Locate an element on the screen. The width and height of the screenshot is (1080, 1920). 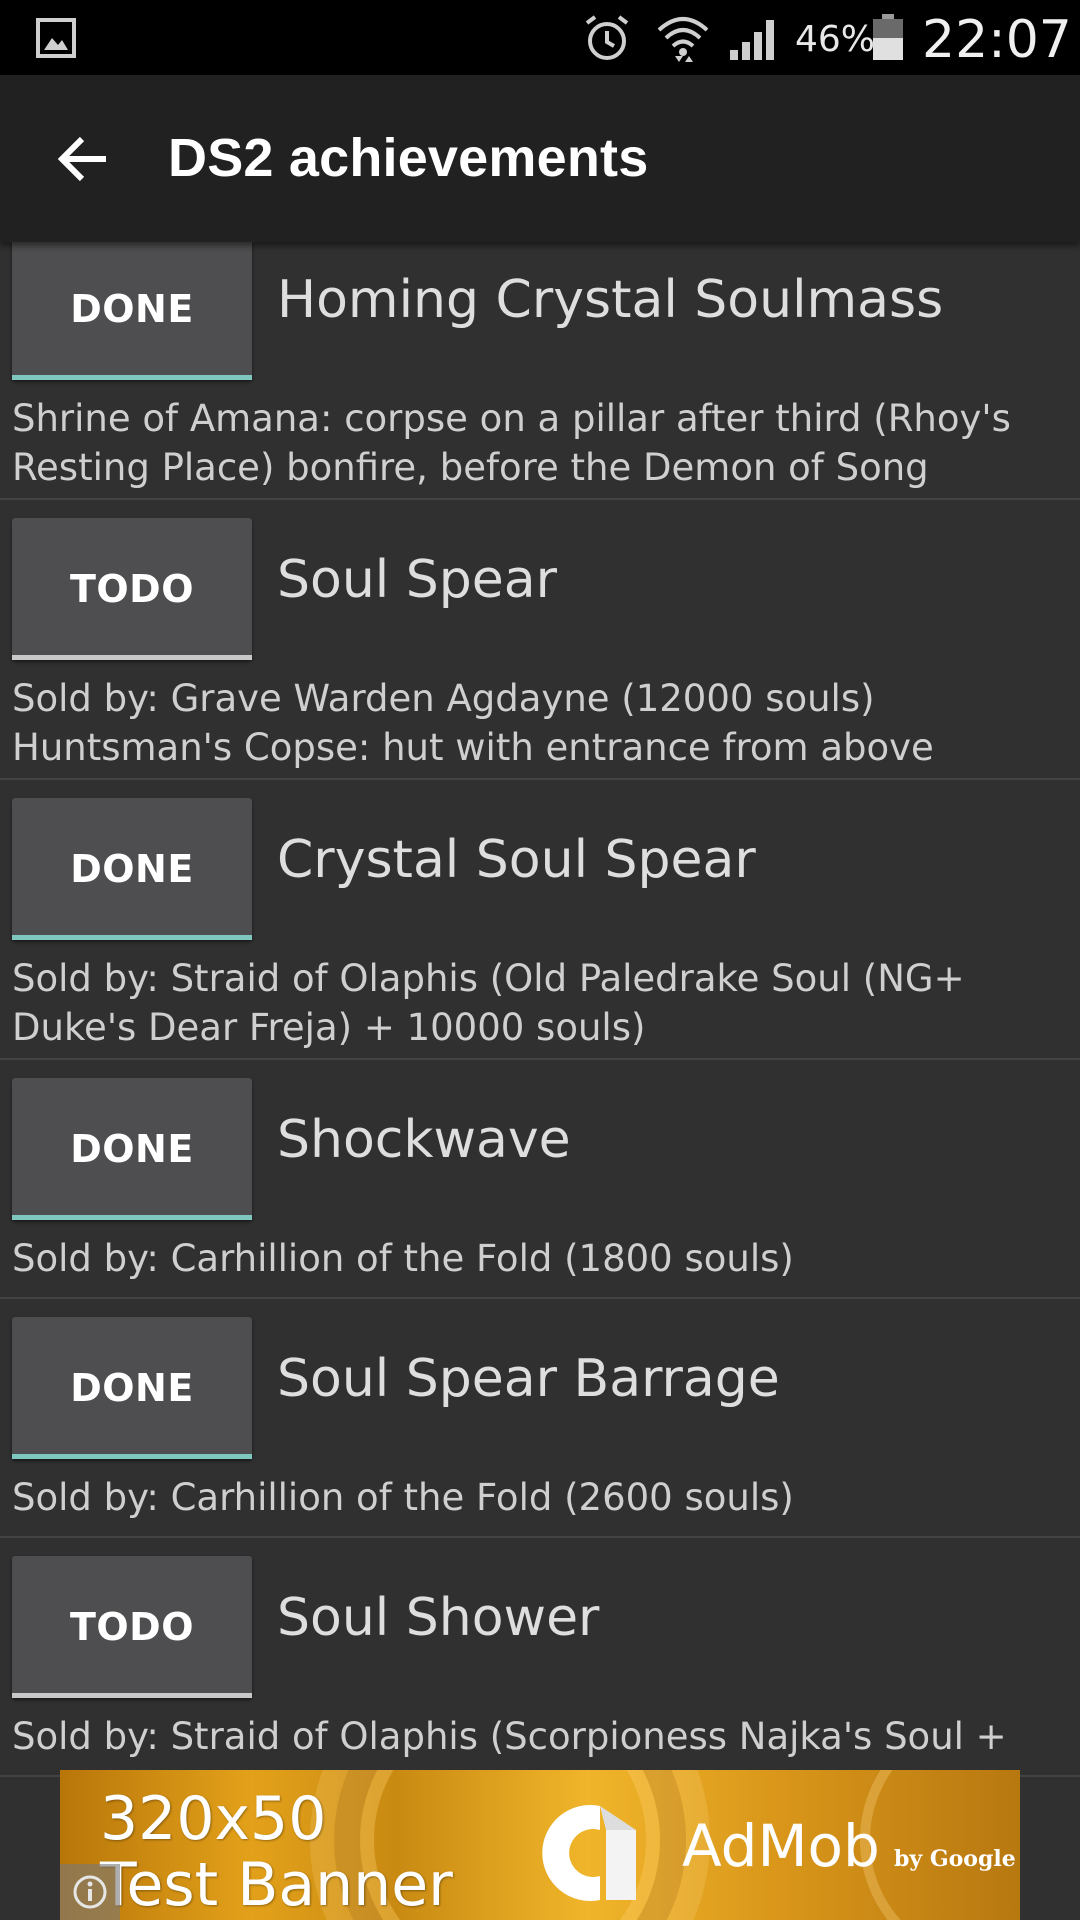
alarm-icon is located at coordinates (607, 37).